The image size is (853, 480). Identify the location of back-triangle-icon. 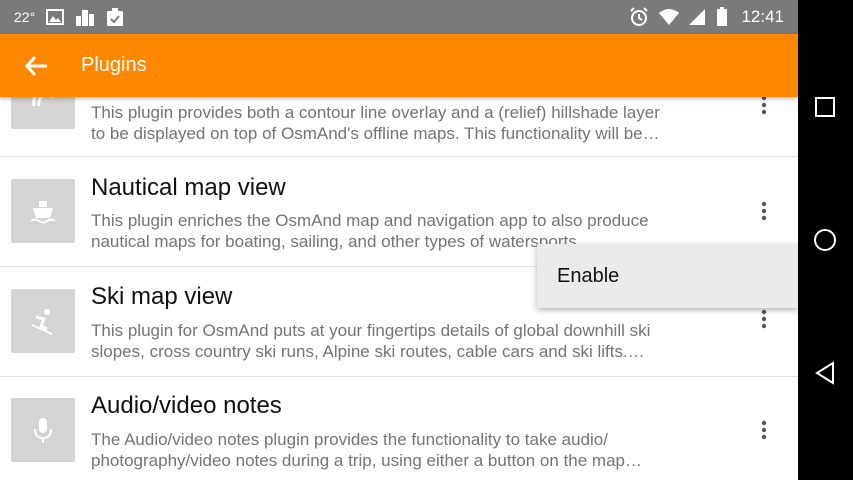
(825, 373).